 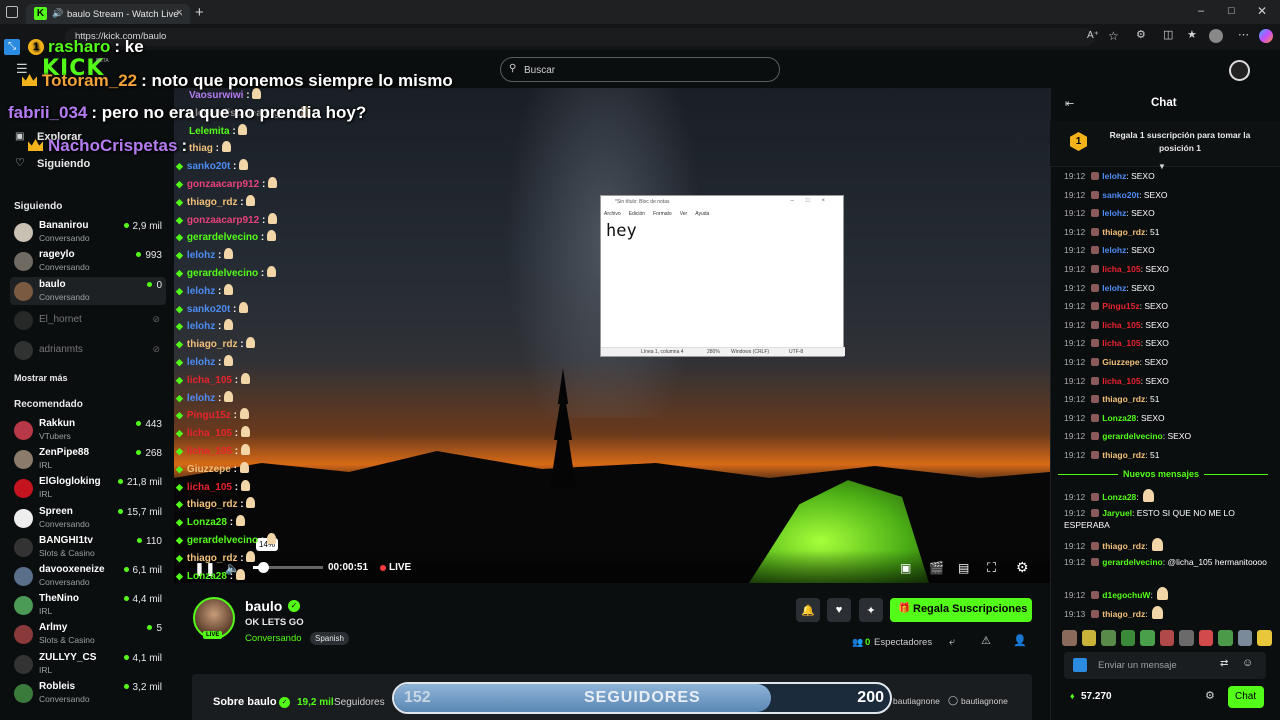 What do you see at coordinates (199, 12) in the screenshot?
I see `new-tab-button: +` at bounding box center [199, 12].